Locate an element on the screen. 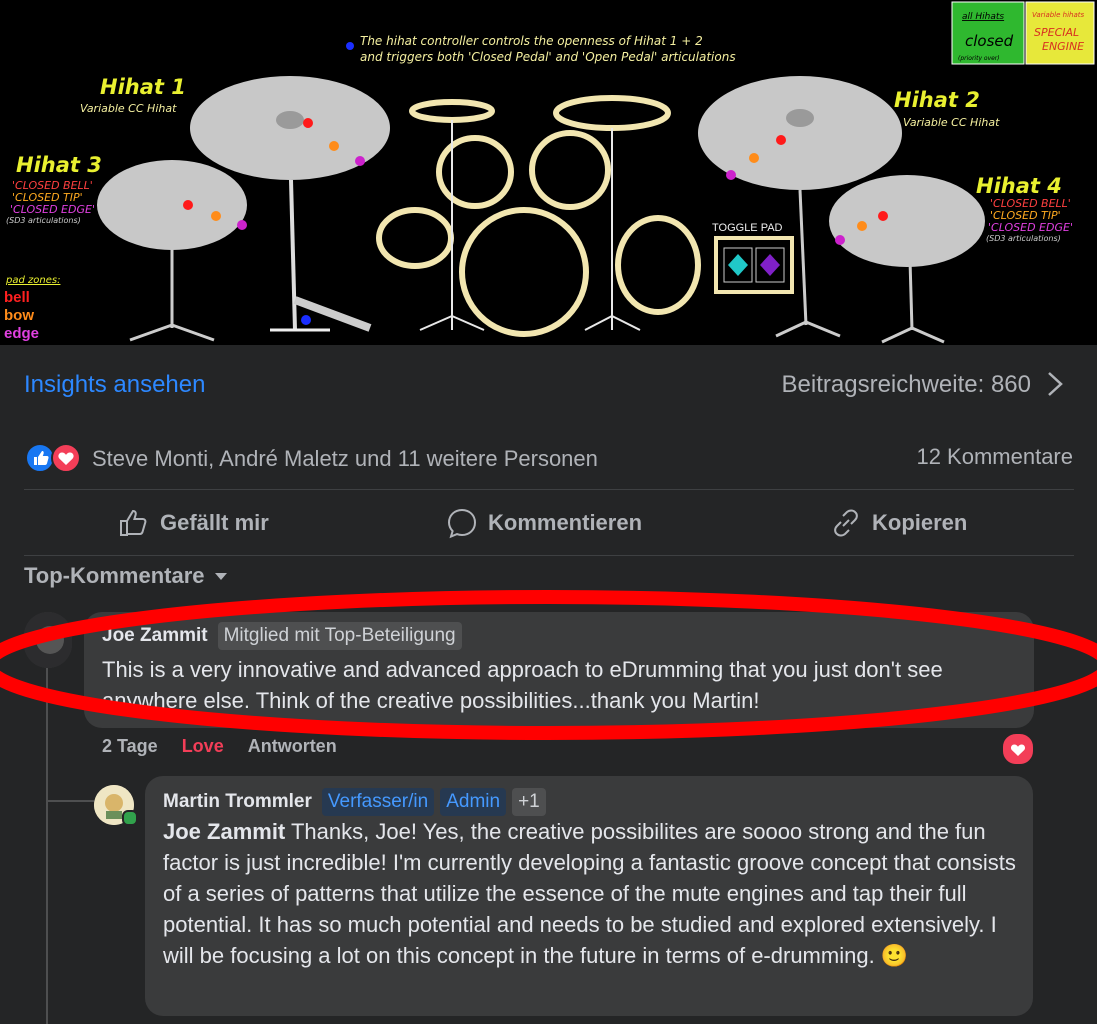 Image resolution: width=1097 pixels, height=1024 pixels. svg-text: TOGGLE PAD is located at coordinates (747, 228).